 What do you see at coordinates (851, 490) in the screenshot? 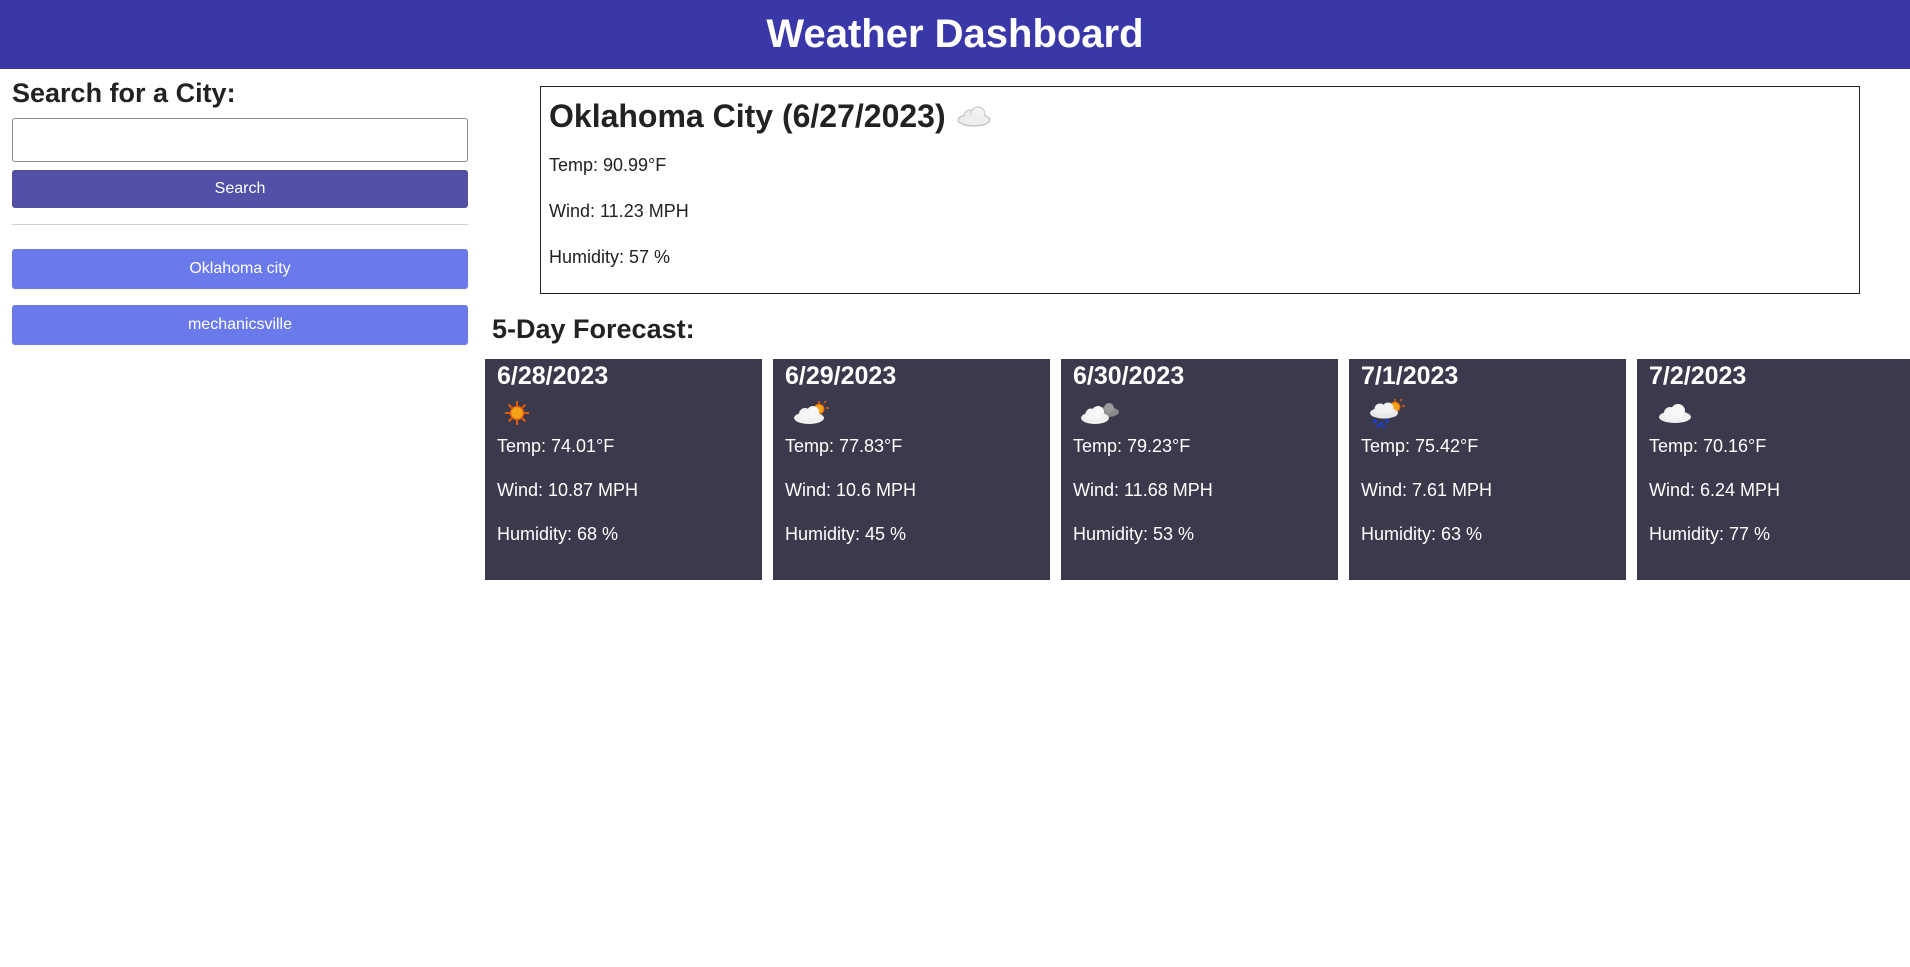
I see `forecast-wind: Wind: 10.6 MPH` at bounding box center [851, 490].